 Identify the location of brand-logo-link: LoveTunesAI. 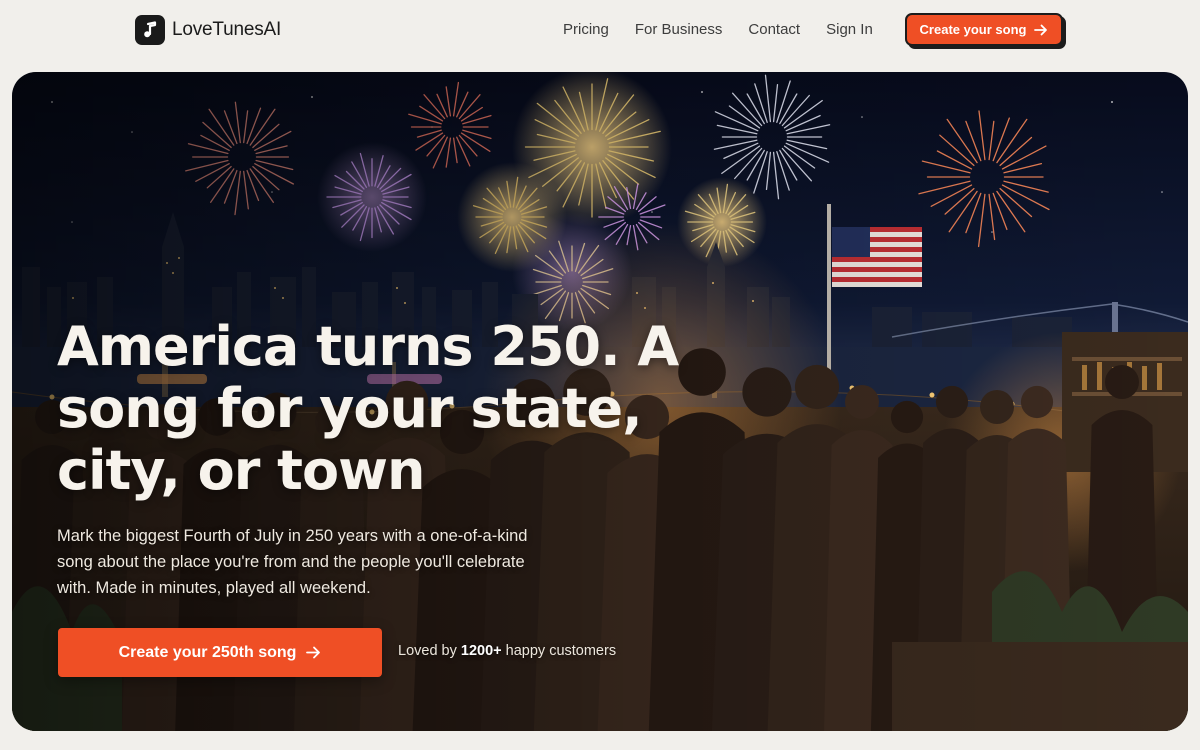
(208, 30).